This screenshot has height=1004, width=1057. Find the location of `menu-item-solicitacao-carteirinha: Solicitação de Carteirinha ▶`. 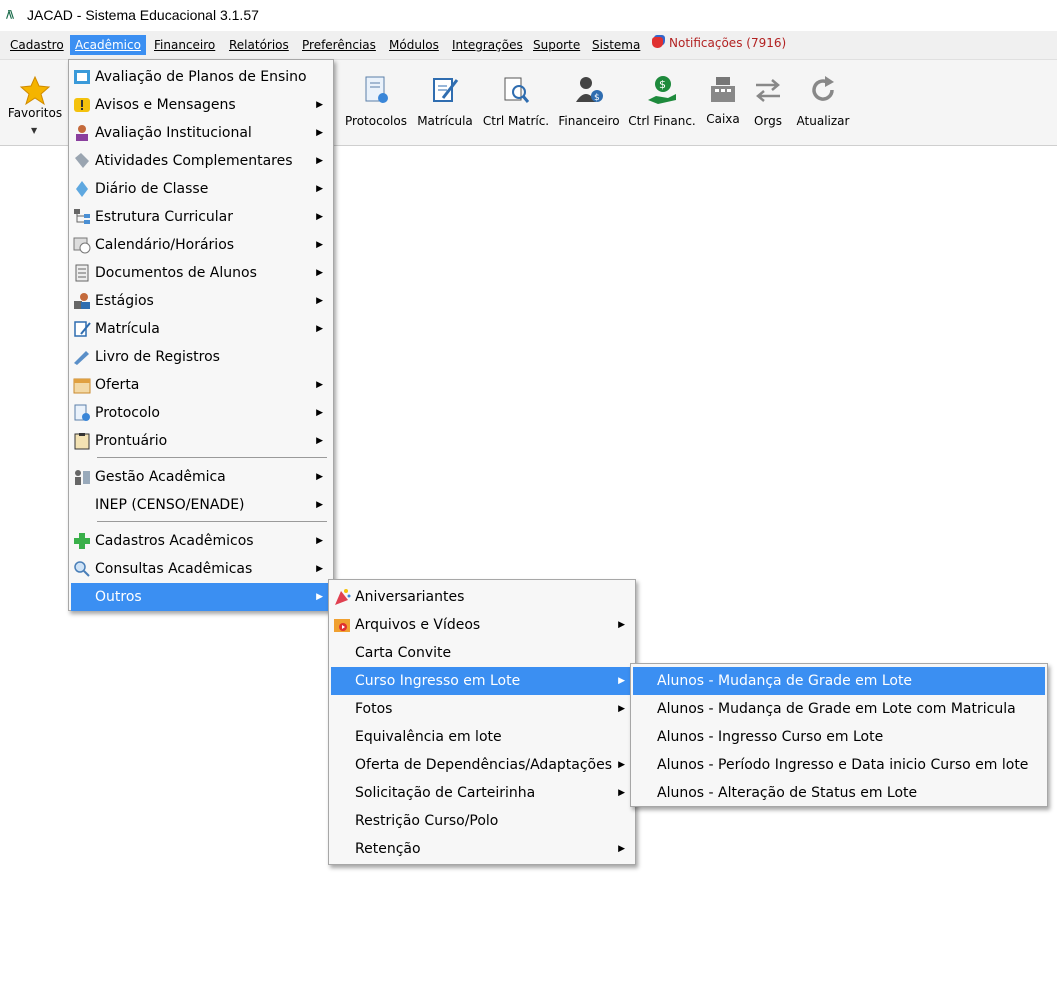

menu-item-solicitacao-carteirinha: Solicitação de Carteirinha ▶ is located at coordinates (482, 793).